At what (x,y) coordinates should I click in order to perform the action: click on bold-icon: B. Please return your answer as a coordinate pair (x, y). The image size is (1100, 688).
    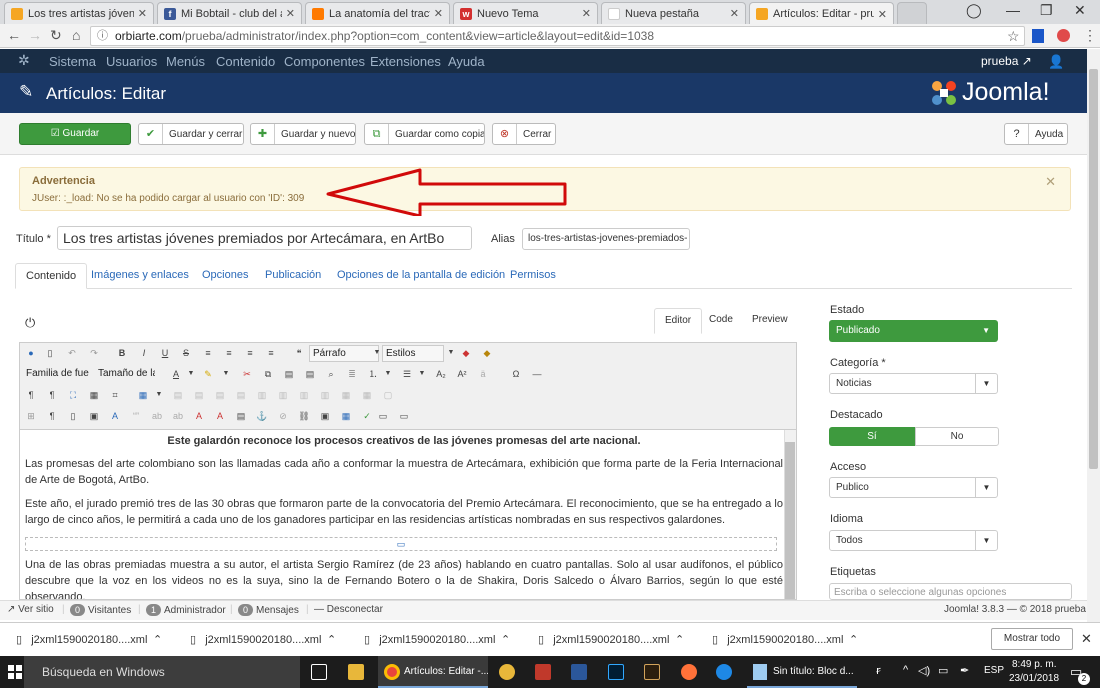
    Looking at the image, I should click on (122, 353).